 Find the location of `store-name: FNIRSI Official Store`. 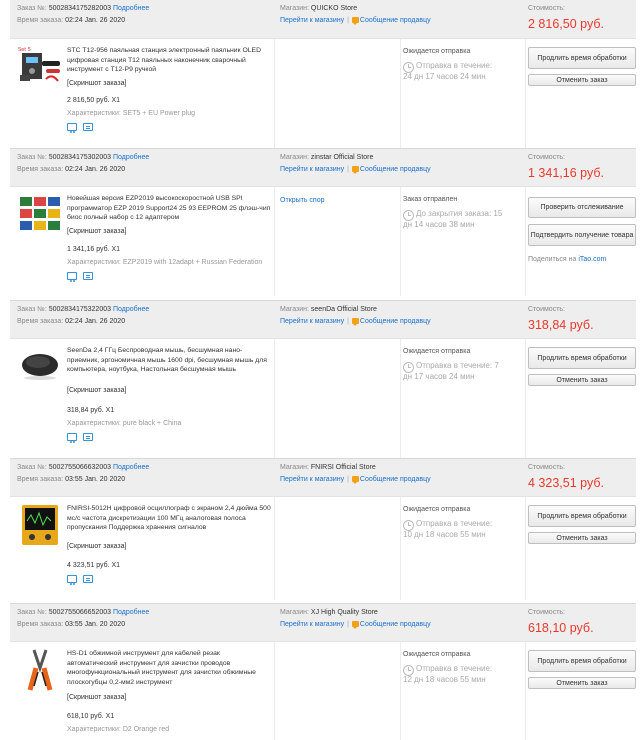

store-name: FNIRSI Official Store is located at coordinates (343, 467).